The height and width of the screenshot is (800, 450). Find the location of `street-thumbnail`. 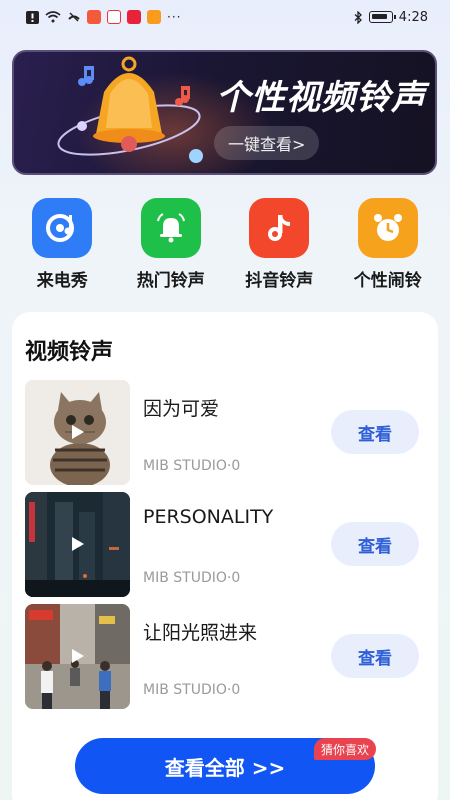

street-thumbnail is located at coordinates (77, 656).